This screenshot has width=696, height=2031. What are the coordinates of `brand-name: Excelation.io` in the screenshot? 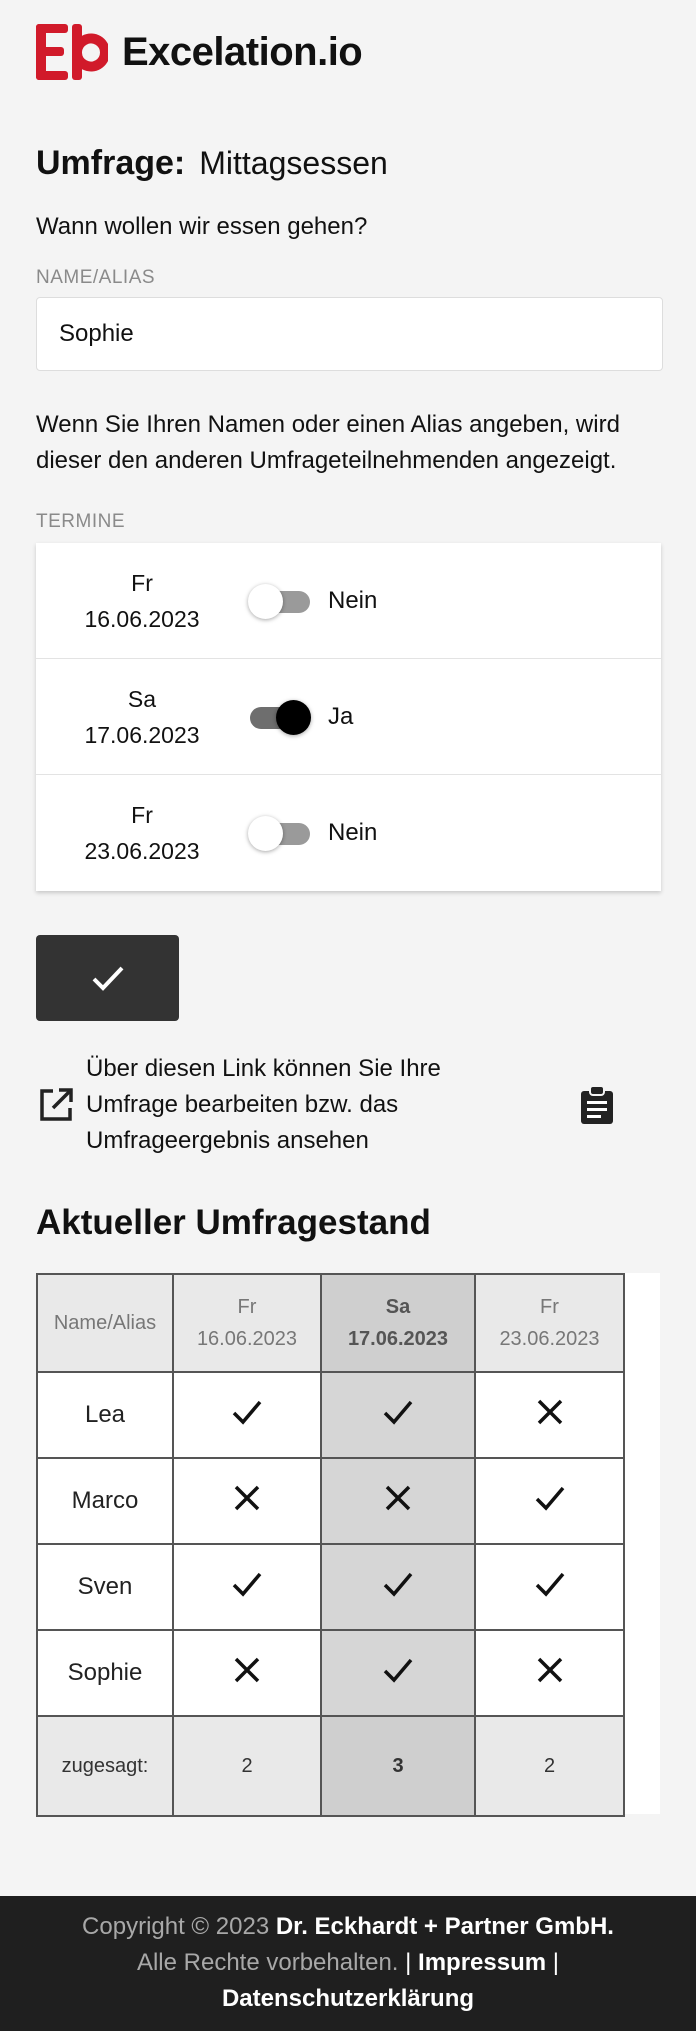 It's located at (242, 51).